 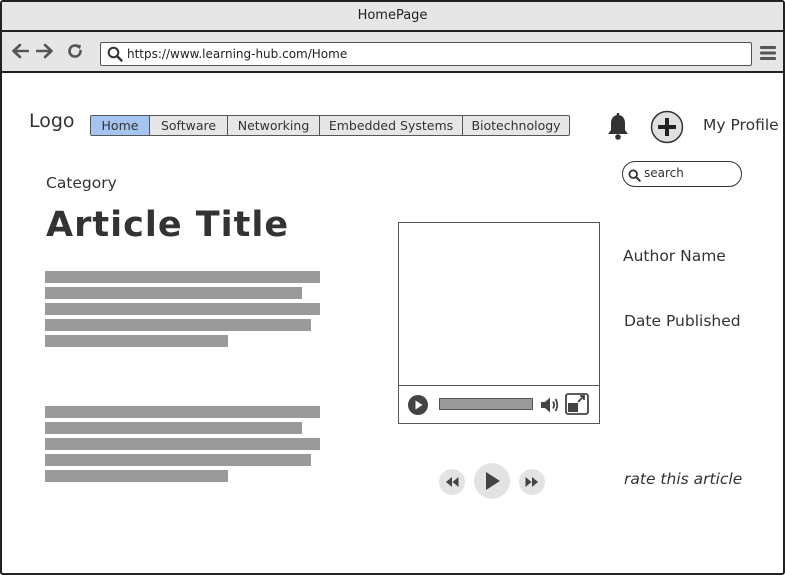 What do you see at coordinates (577, 406) in the screenshot?
I see `fullscreen-icon` at bounding box center [577, 406].